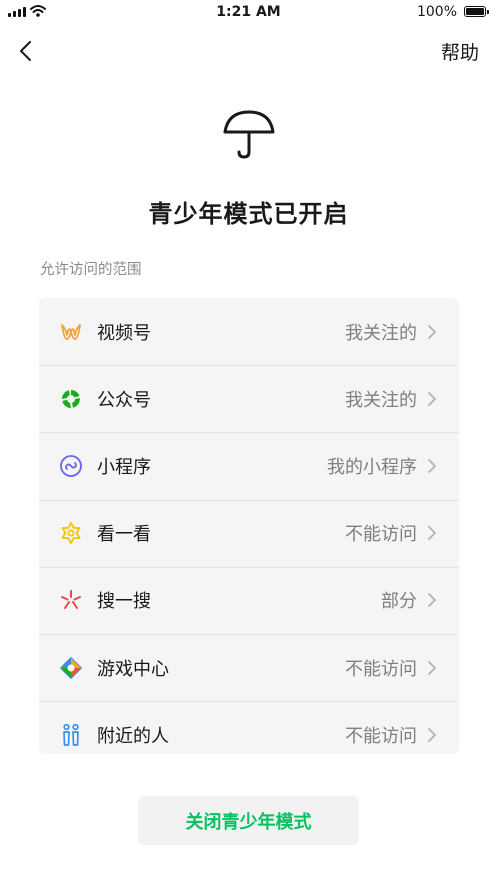  What do you see at coordinates (249, 667) in the screenshot?
I see `list-item-game-center: 游戏中心 不能访问` at bounding box center [249, 667].